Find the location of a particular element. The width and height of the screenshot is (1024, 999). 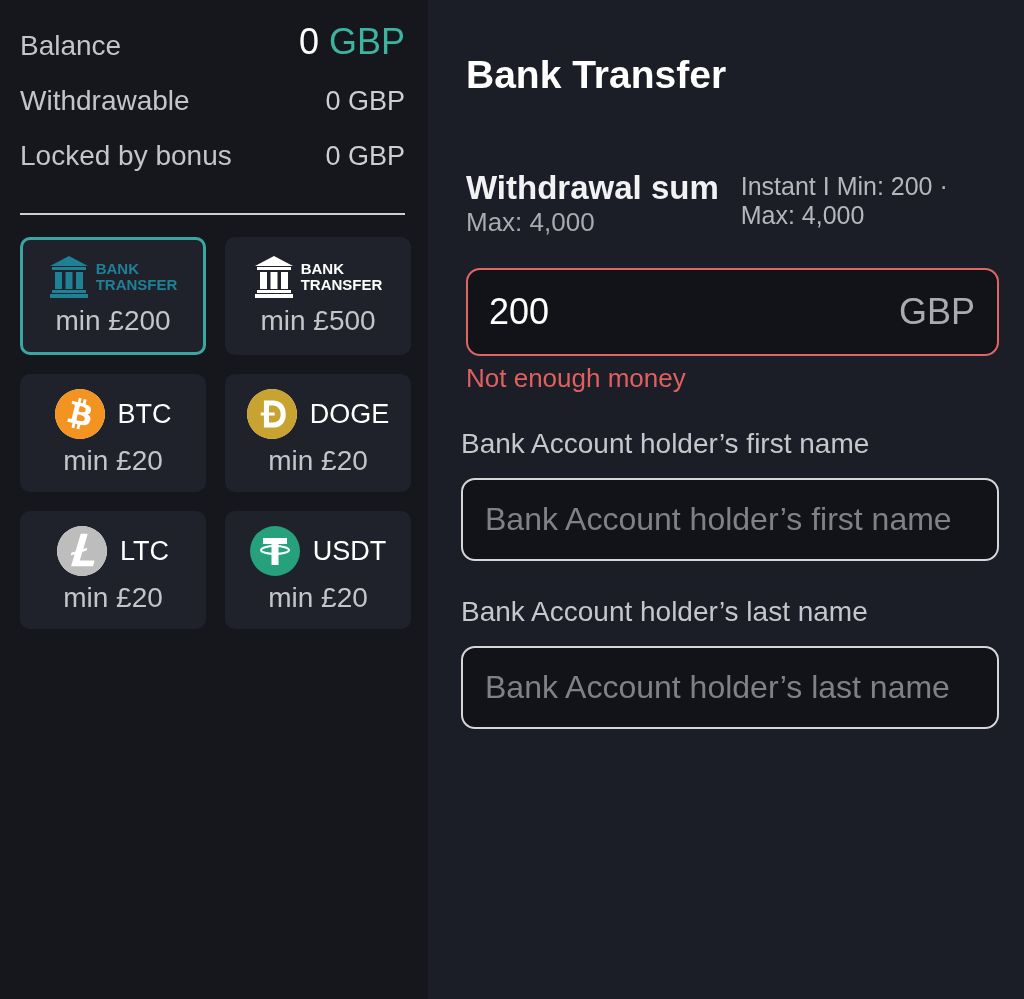

minimum-amount: min £200 is located at coordinates (113, 321).